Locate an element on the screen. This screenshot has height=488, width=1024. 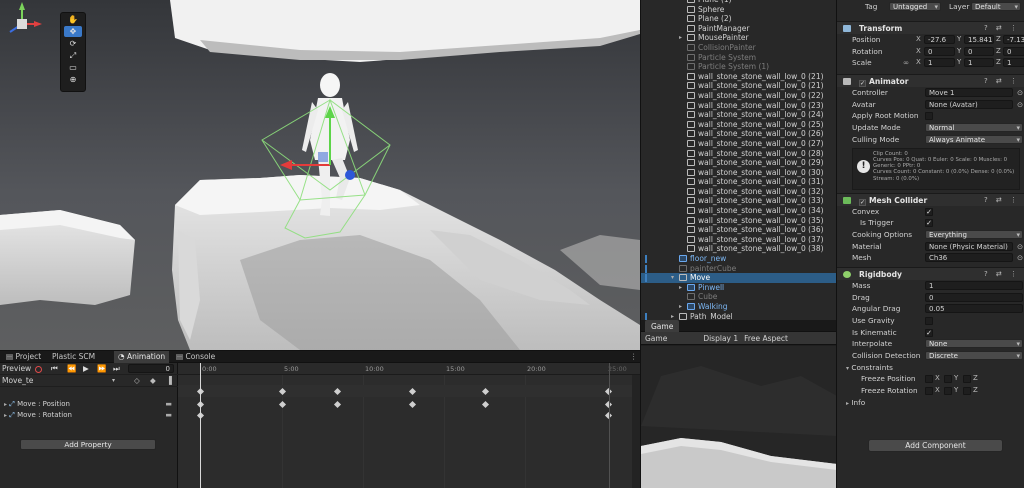
hierarchy-item: PaintManager is located at coordinates (738, 29).